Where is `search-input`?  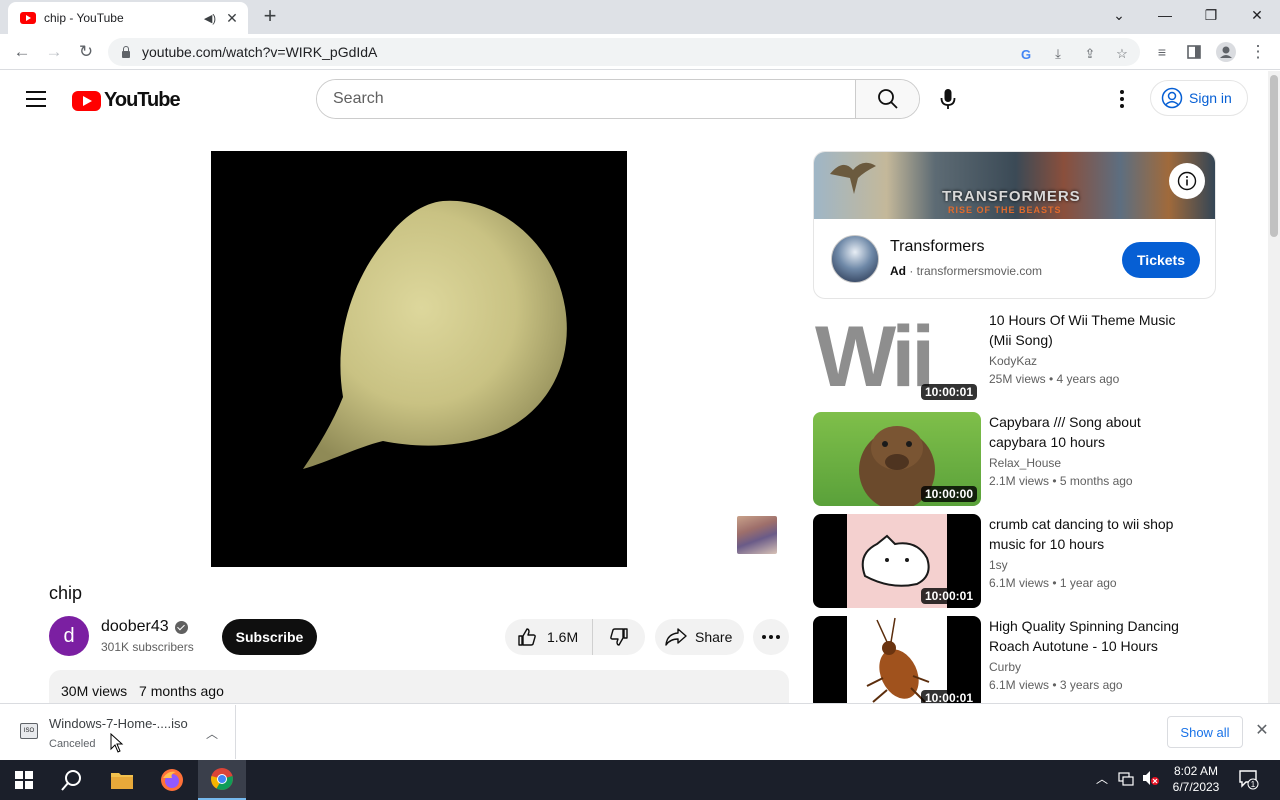 search-input is located at coordinates (586, 99).